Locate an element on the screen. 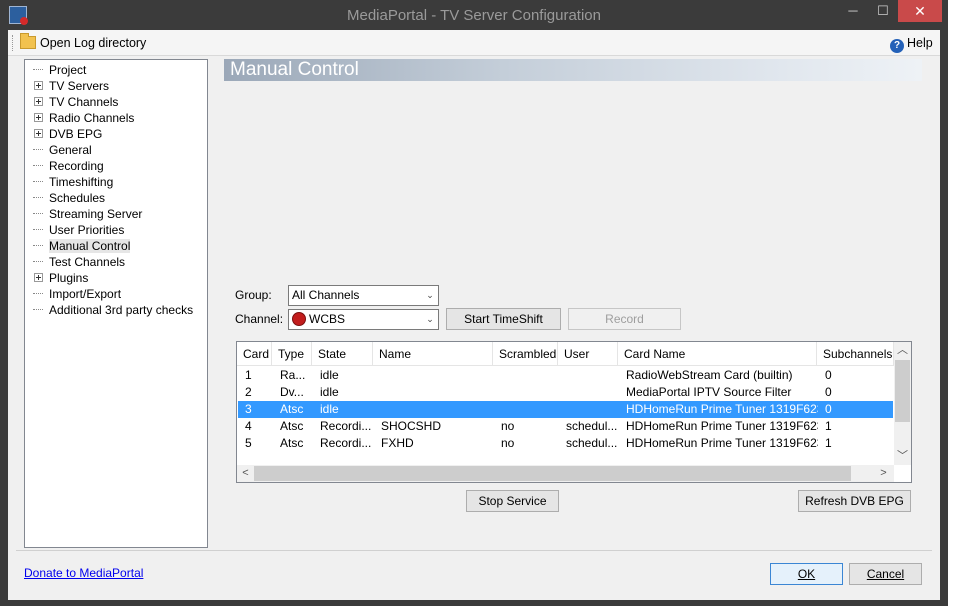  tree-item: Manual Control is located at coordinates (82, 246).